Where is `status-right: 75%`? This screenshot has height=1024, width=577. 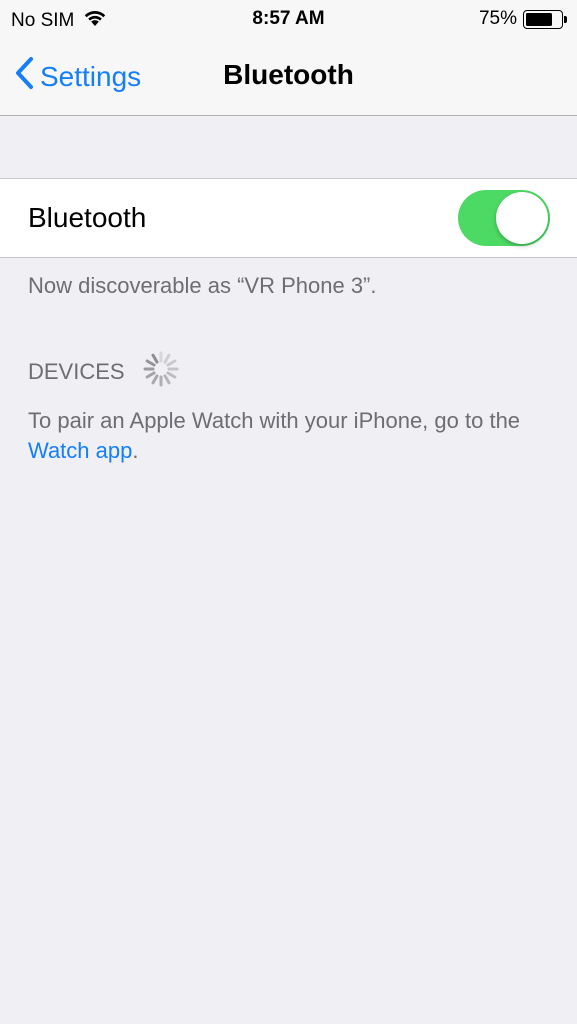 status-right: 75% is located at coordinates (522, 19).